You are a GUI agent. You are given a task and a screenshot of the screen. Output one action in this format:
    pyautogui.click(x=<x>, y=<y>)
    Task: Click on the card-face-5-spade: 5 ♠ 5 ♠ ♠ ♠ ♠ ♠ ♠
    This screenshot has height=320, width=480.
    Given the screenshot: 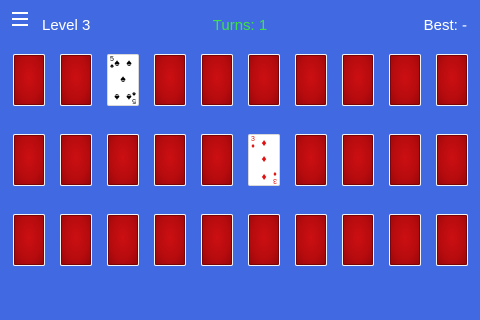 What is the action you would take?
    pyautogui.click(x=123, y=80)
    